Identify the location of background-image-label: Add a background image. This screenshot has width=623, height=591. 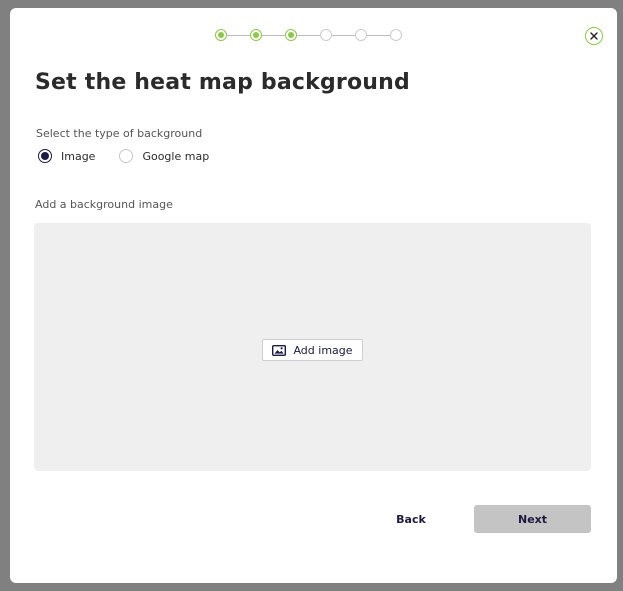
(104, 204).